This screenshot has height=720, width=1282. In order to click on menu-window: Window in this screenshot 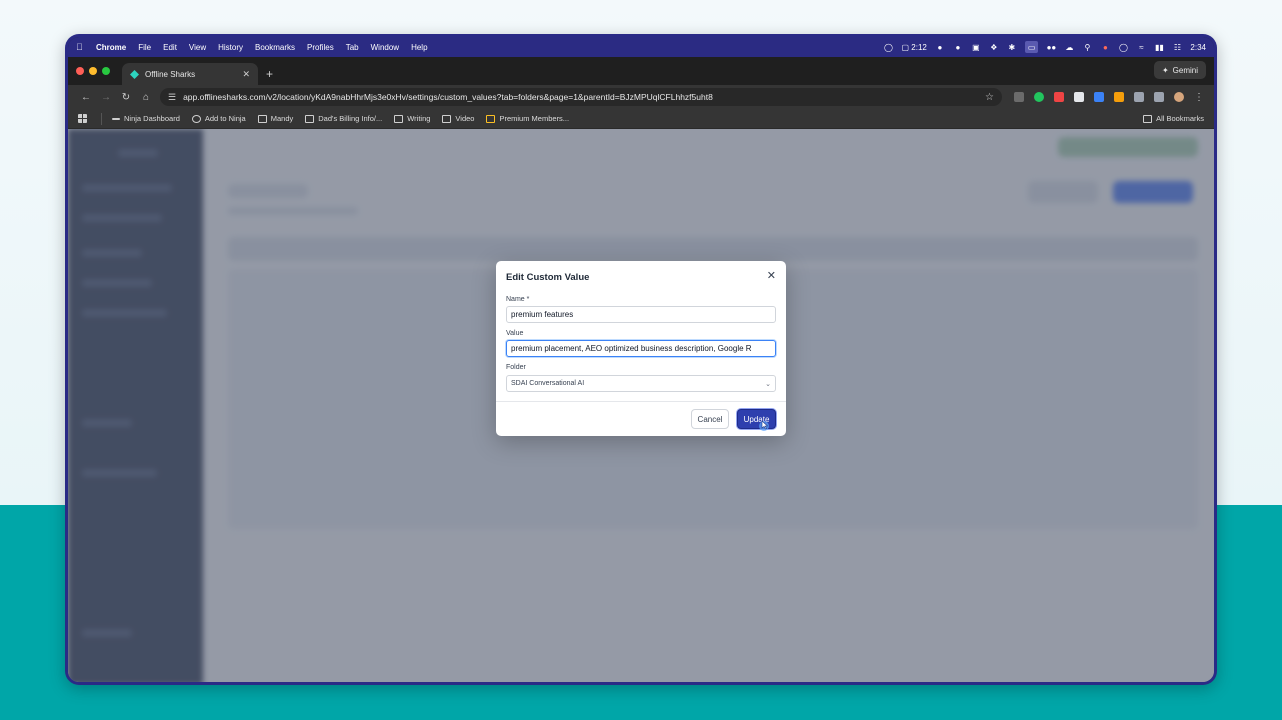, I will do `click(385, 47)`.